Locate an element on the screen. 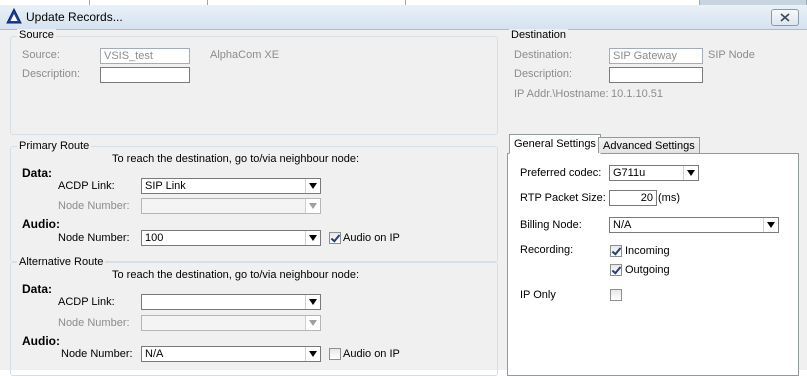  alternative-audio-node-label: Node Number: is located at coordinates (97, 354).